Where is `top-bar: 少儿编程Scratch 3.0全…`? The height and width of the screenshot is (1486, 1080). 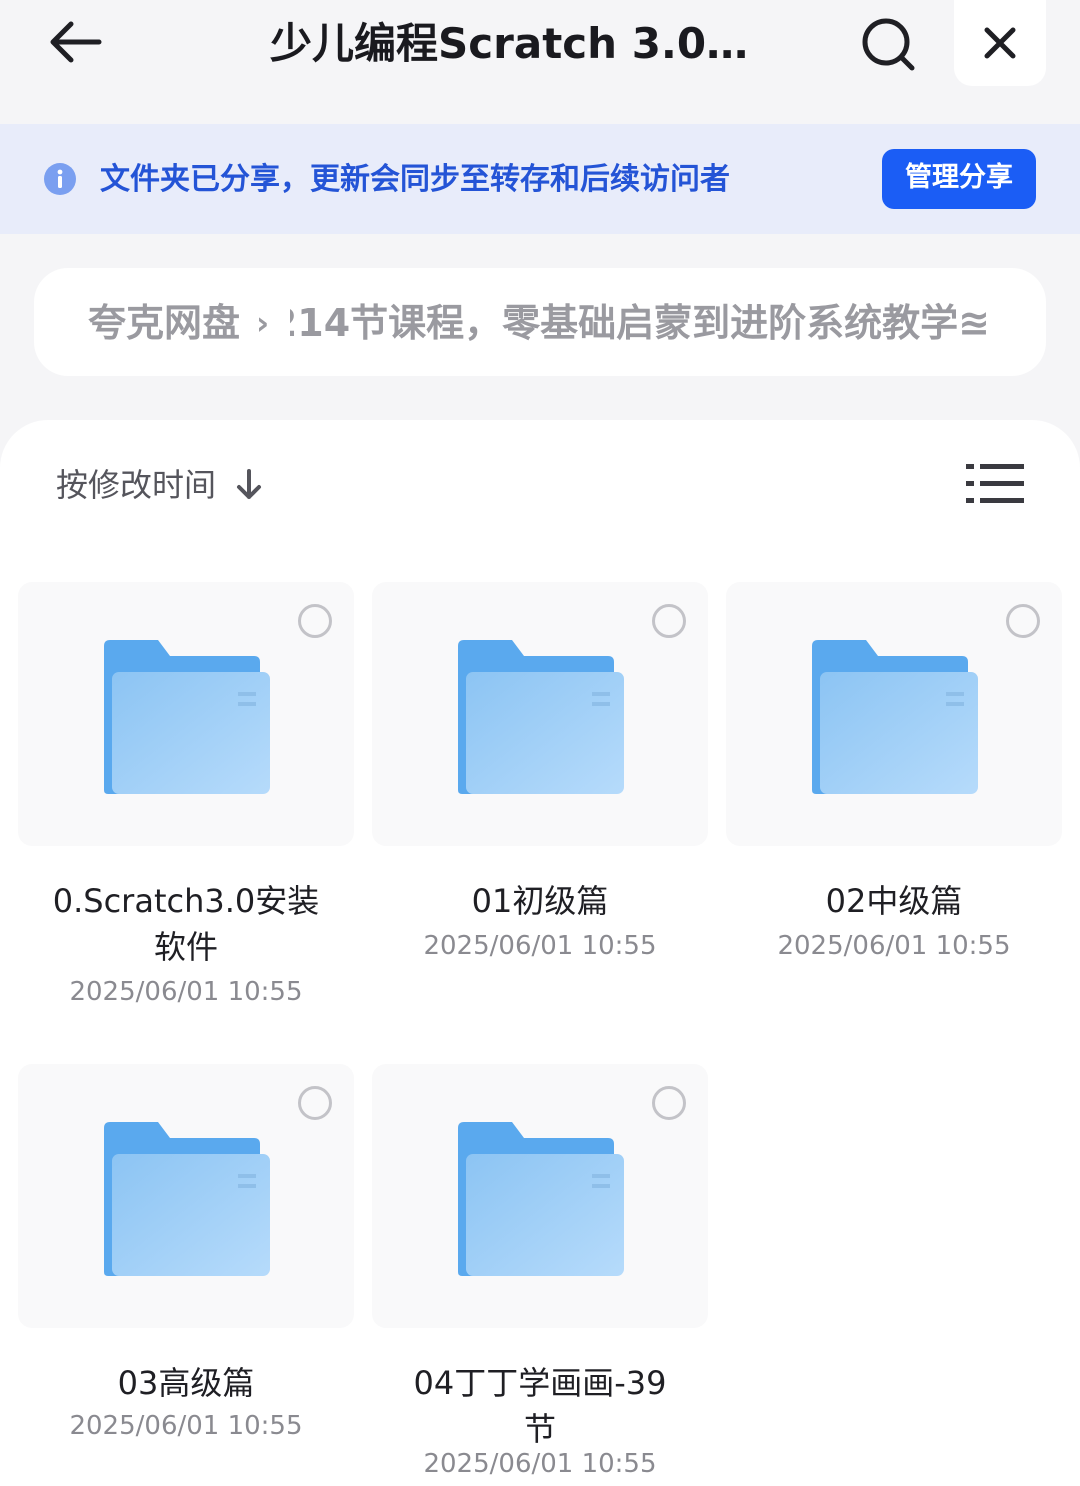
top-bar: 少儿编程Scratch 3.0全… is located at coordinates (540, 62).